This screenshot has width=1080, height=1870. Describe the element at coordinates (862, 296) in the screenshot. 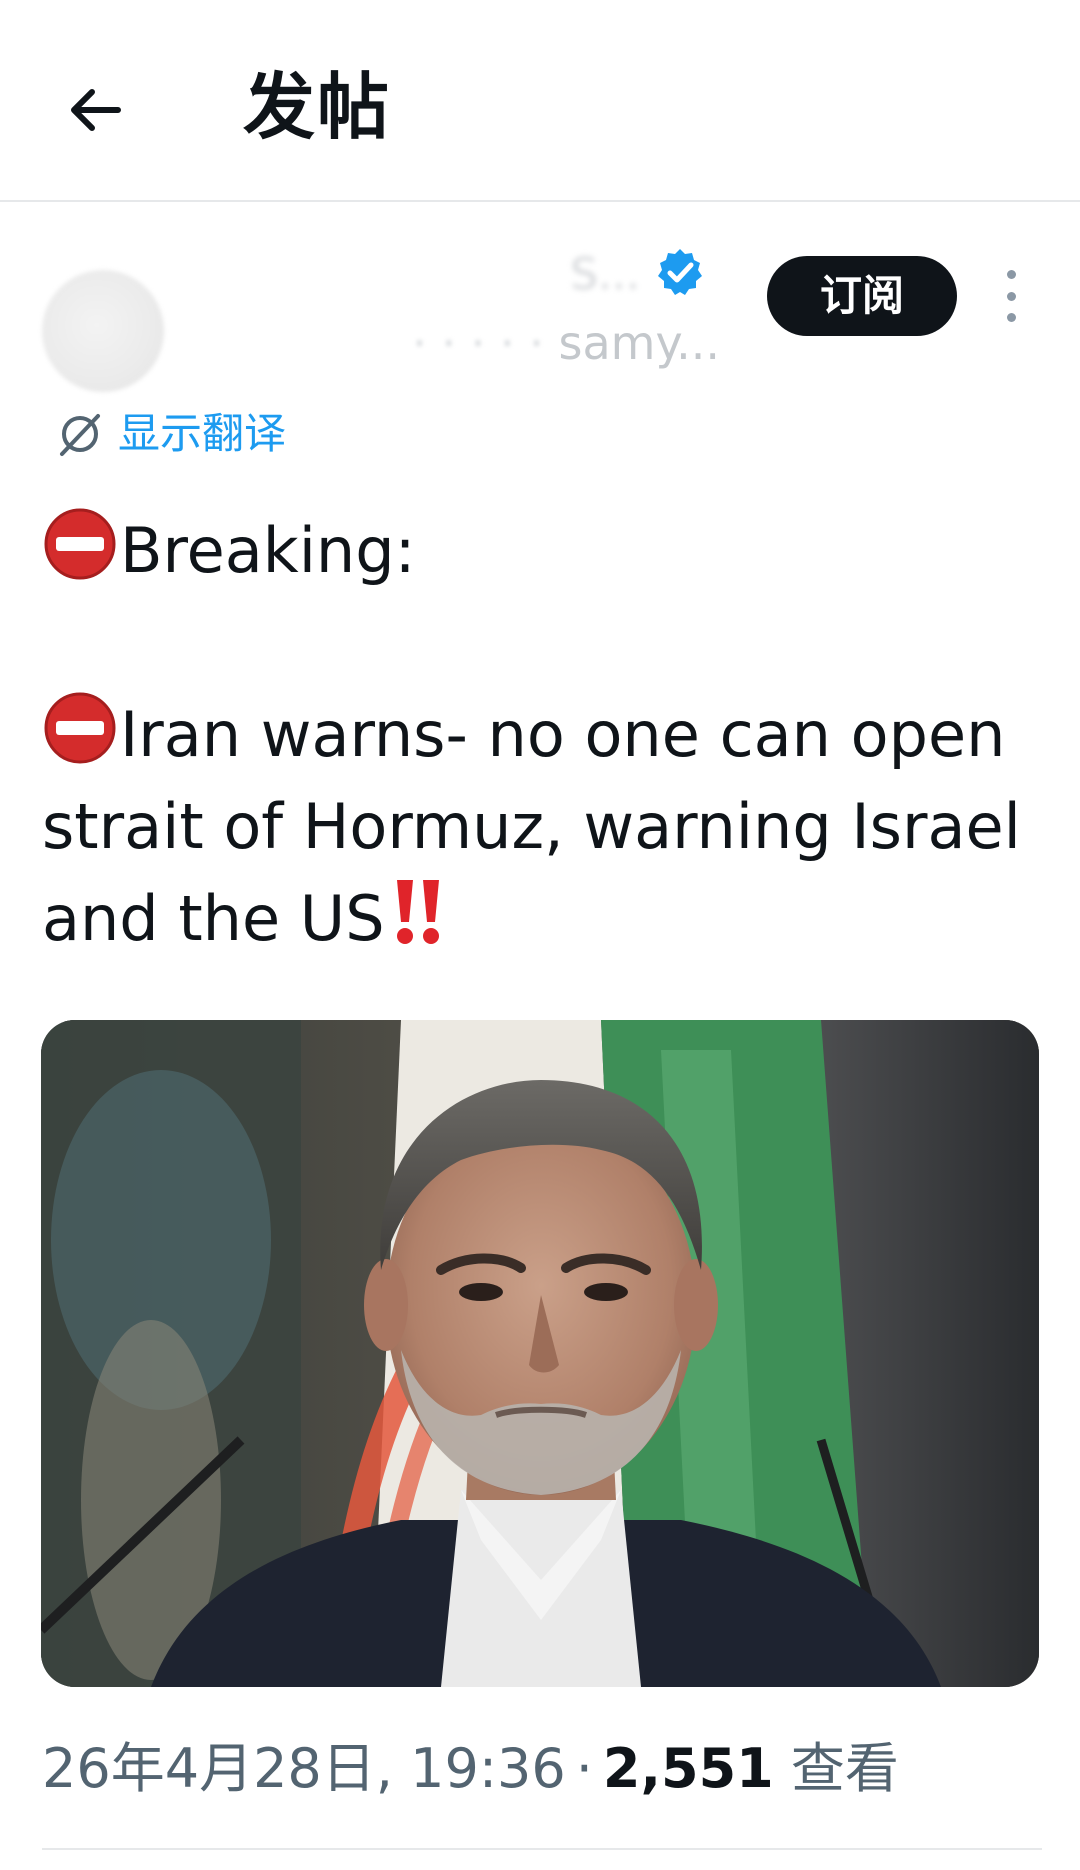

I see `subscribe-button: 订阅` at that location.